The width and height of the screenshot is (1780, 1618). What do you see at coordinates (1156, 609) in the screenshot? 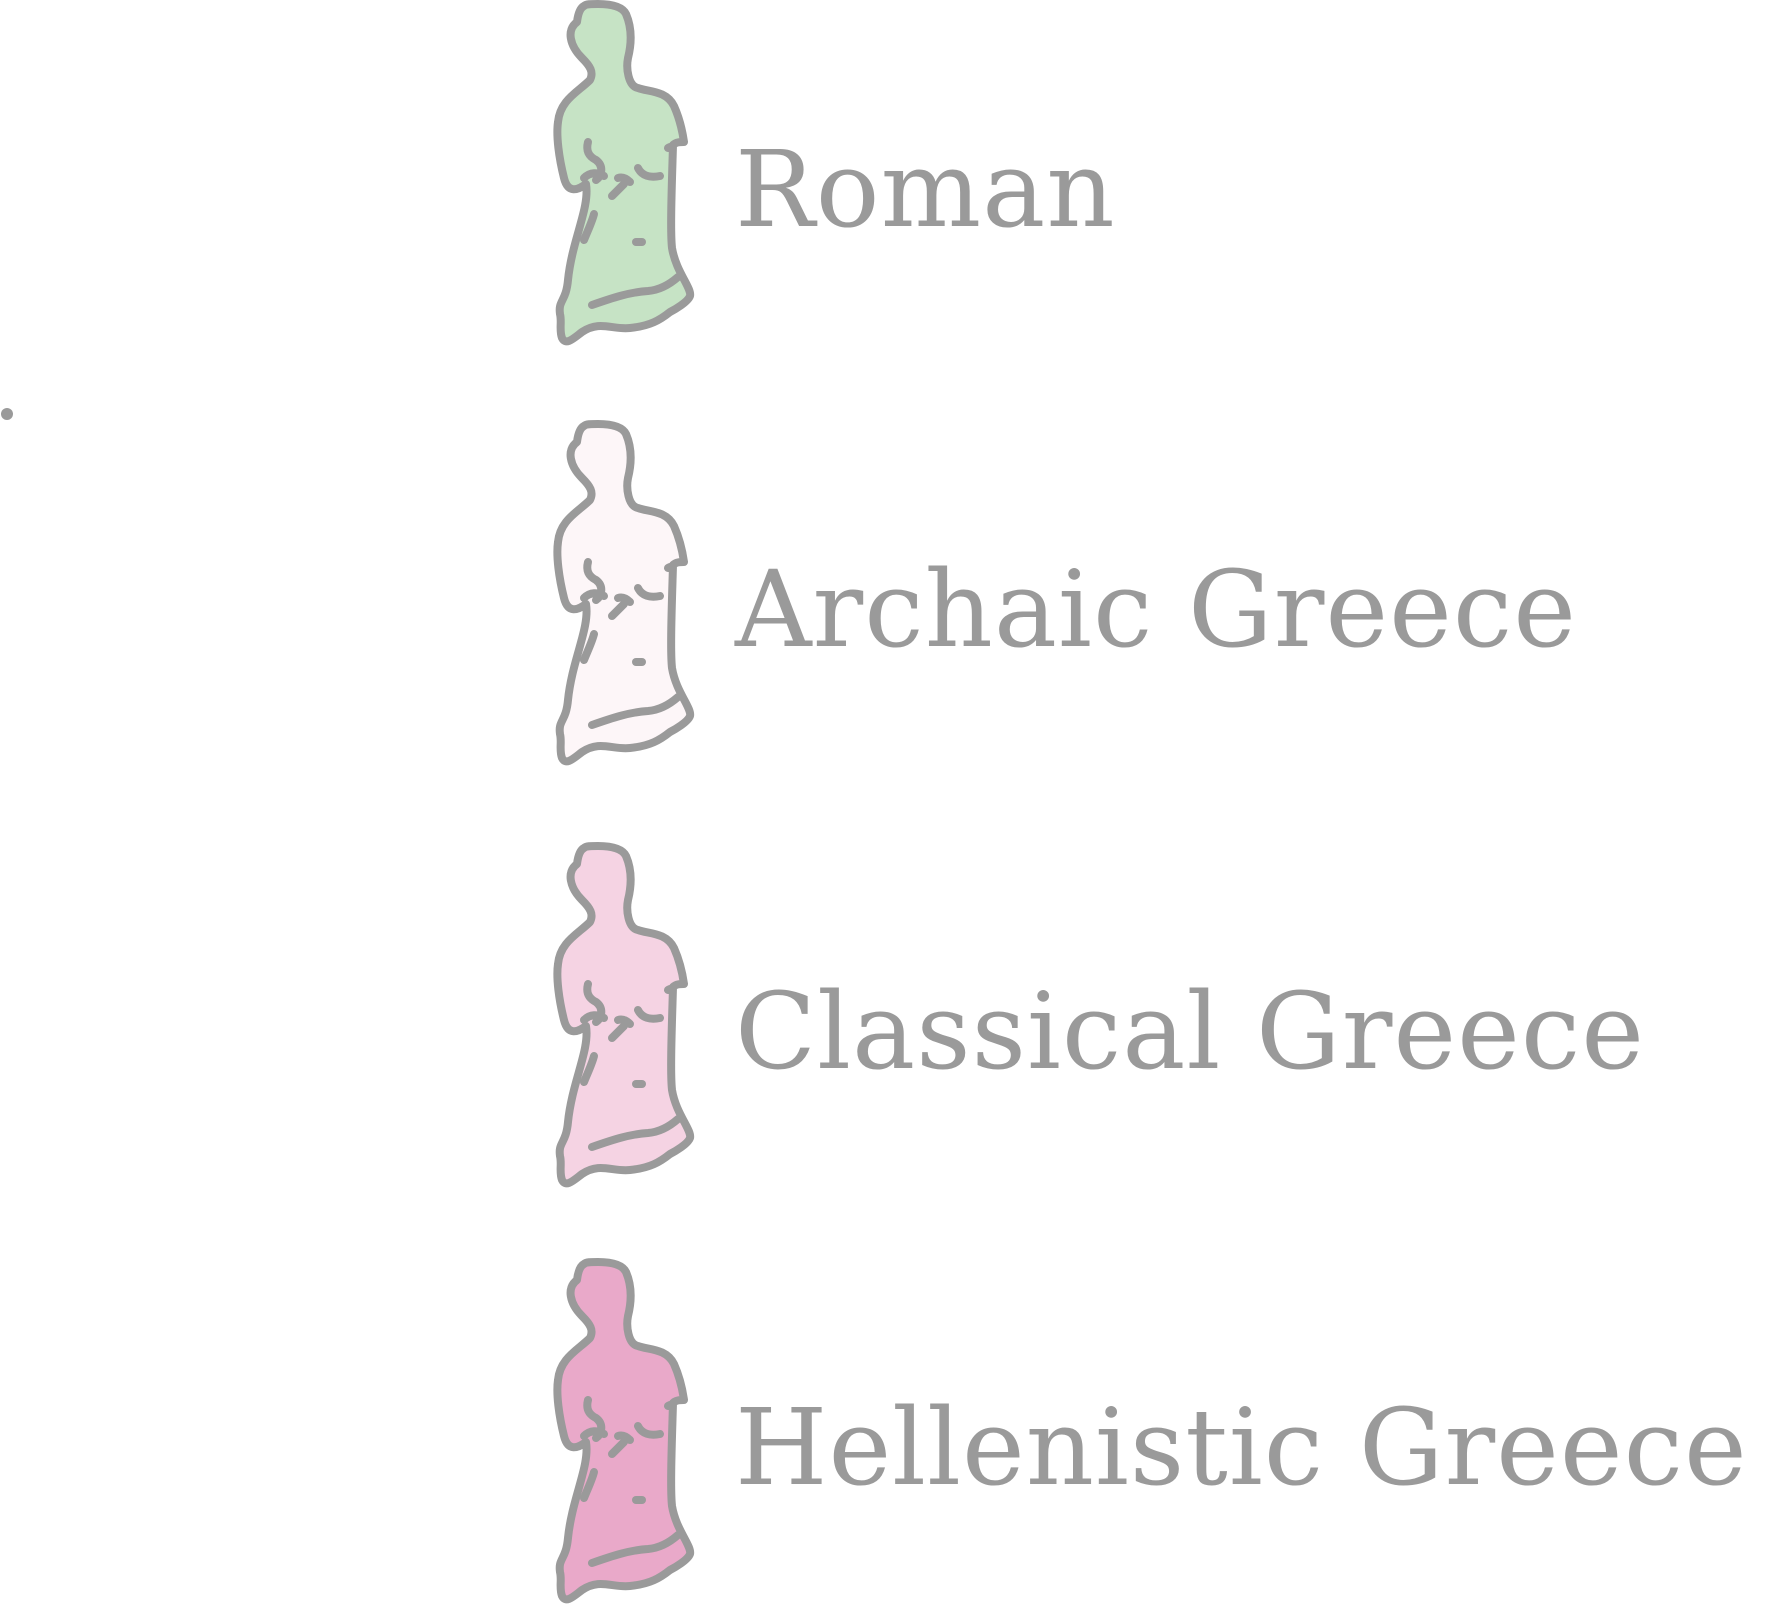
I see `legend-label: Archaic Greece` at bounding box center [1156, 609].